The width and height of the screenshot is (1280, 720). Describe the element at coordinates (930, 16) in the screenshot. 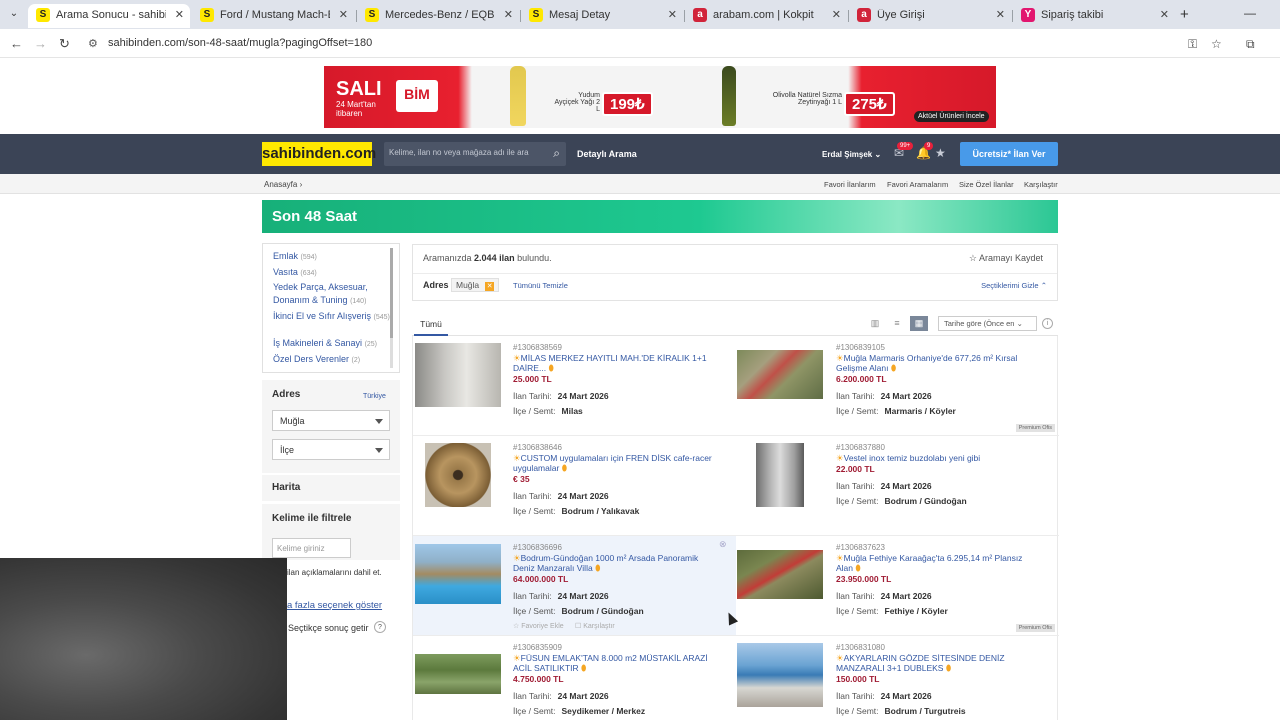

I see `tab-uye-girisi: a Üye Girişi ✕` at that location.